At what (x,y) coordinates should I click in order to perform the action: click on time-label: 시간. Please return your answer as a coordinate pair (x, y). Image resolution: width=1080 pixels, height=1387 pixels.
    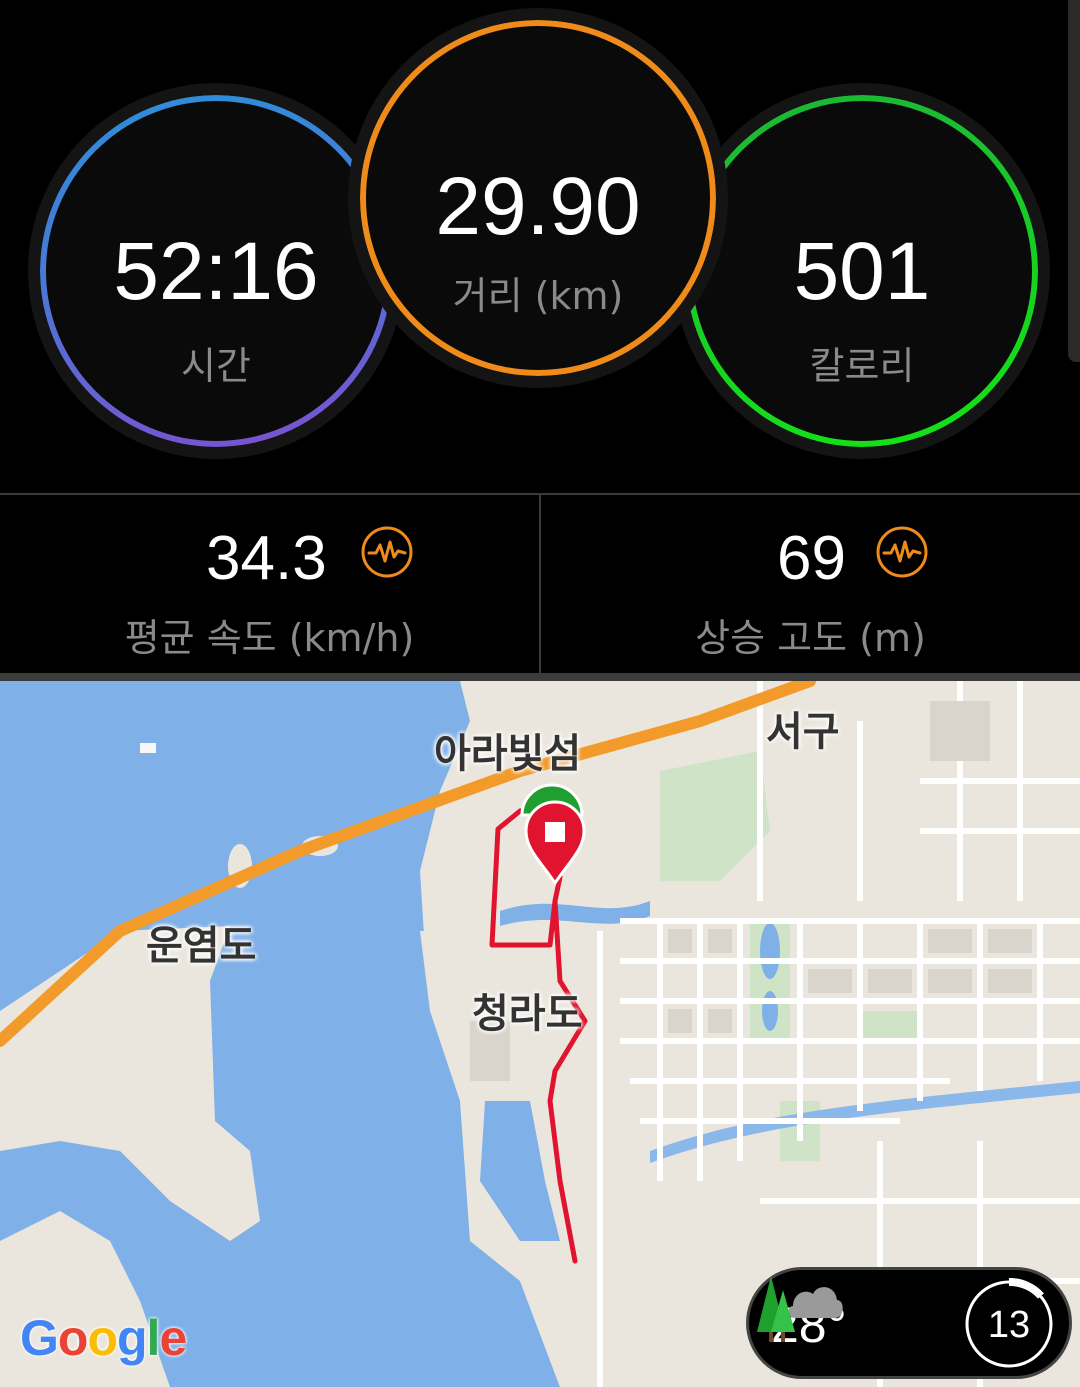
    Looking at the image, I should click on (216, 366).